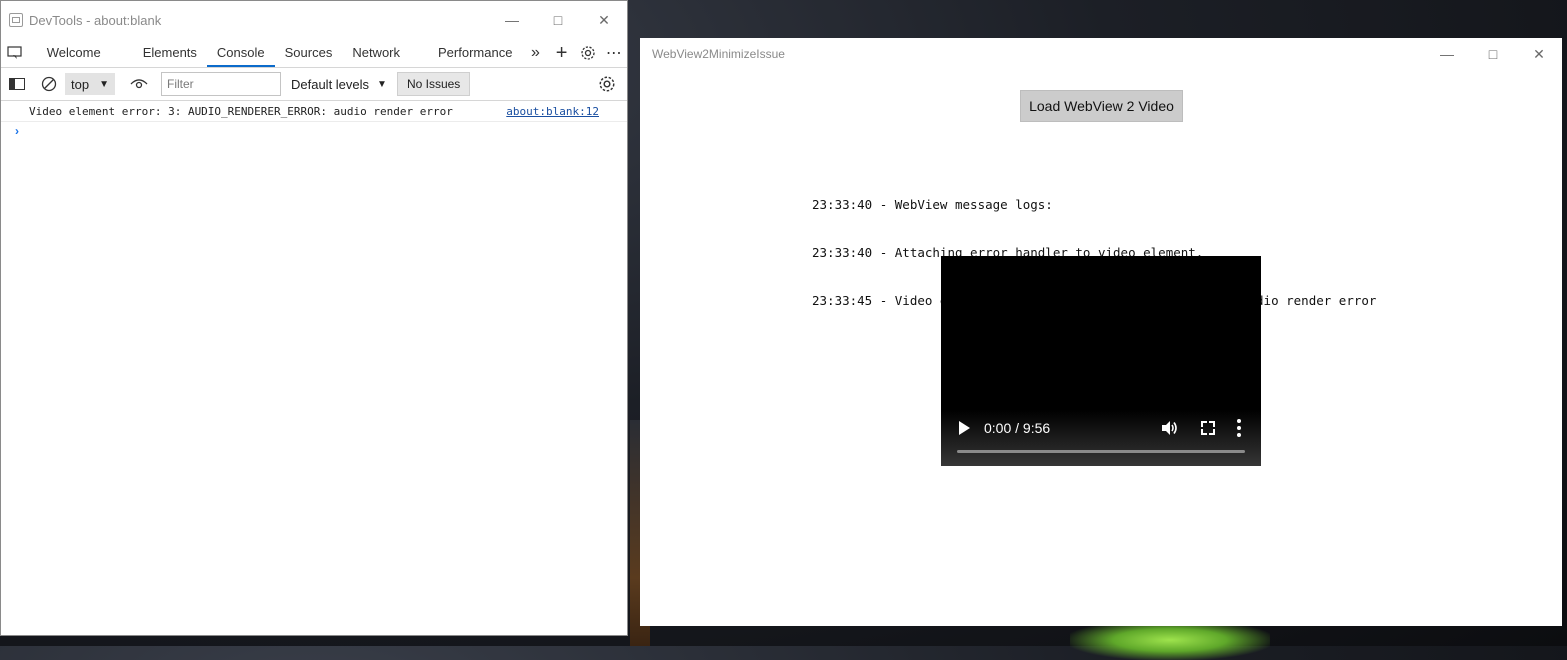 This screenshot has width=1567, height=660. I want to click on video-controls: 0:00 / 9:56, so click(1101, 438).